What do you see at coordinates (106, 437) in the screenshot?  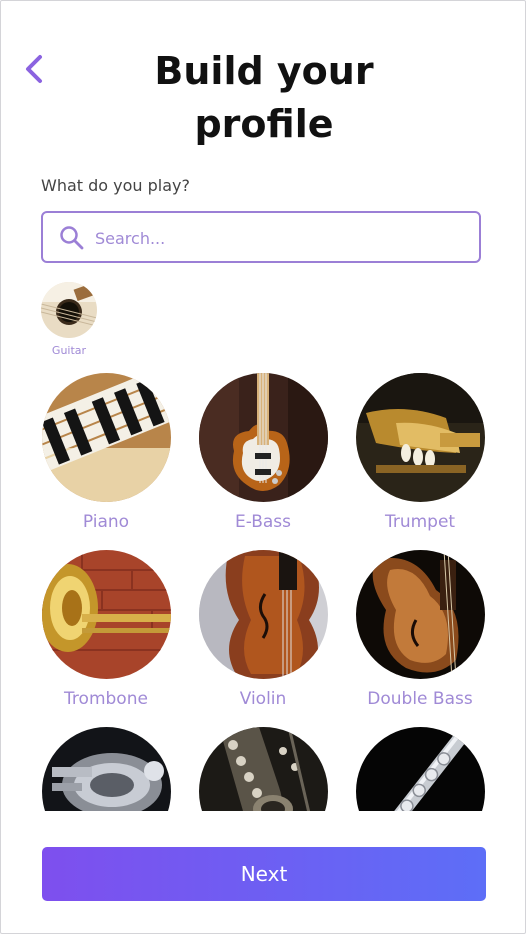 I see `piano-image` at bounding box center [106, 437].